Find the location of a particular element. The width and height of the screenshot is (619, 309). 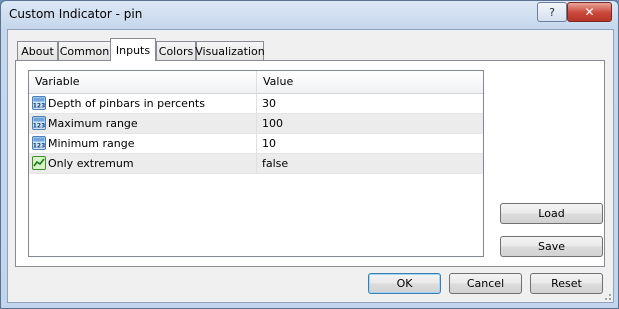

cancel-button: Cancel is located at coordinates (485, 283).